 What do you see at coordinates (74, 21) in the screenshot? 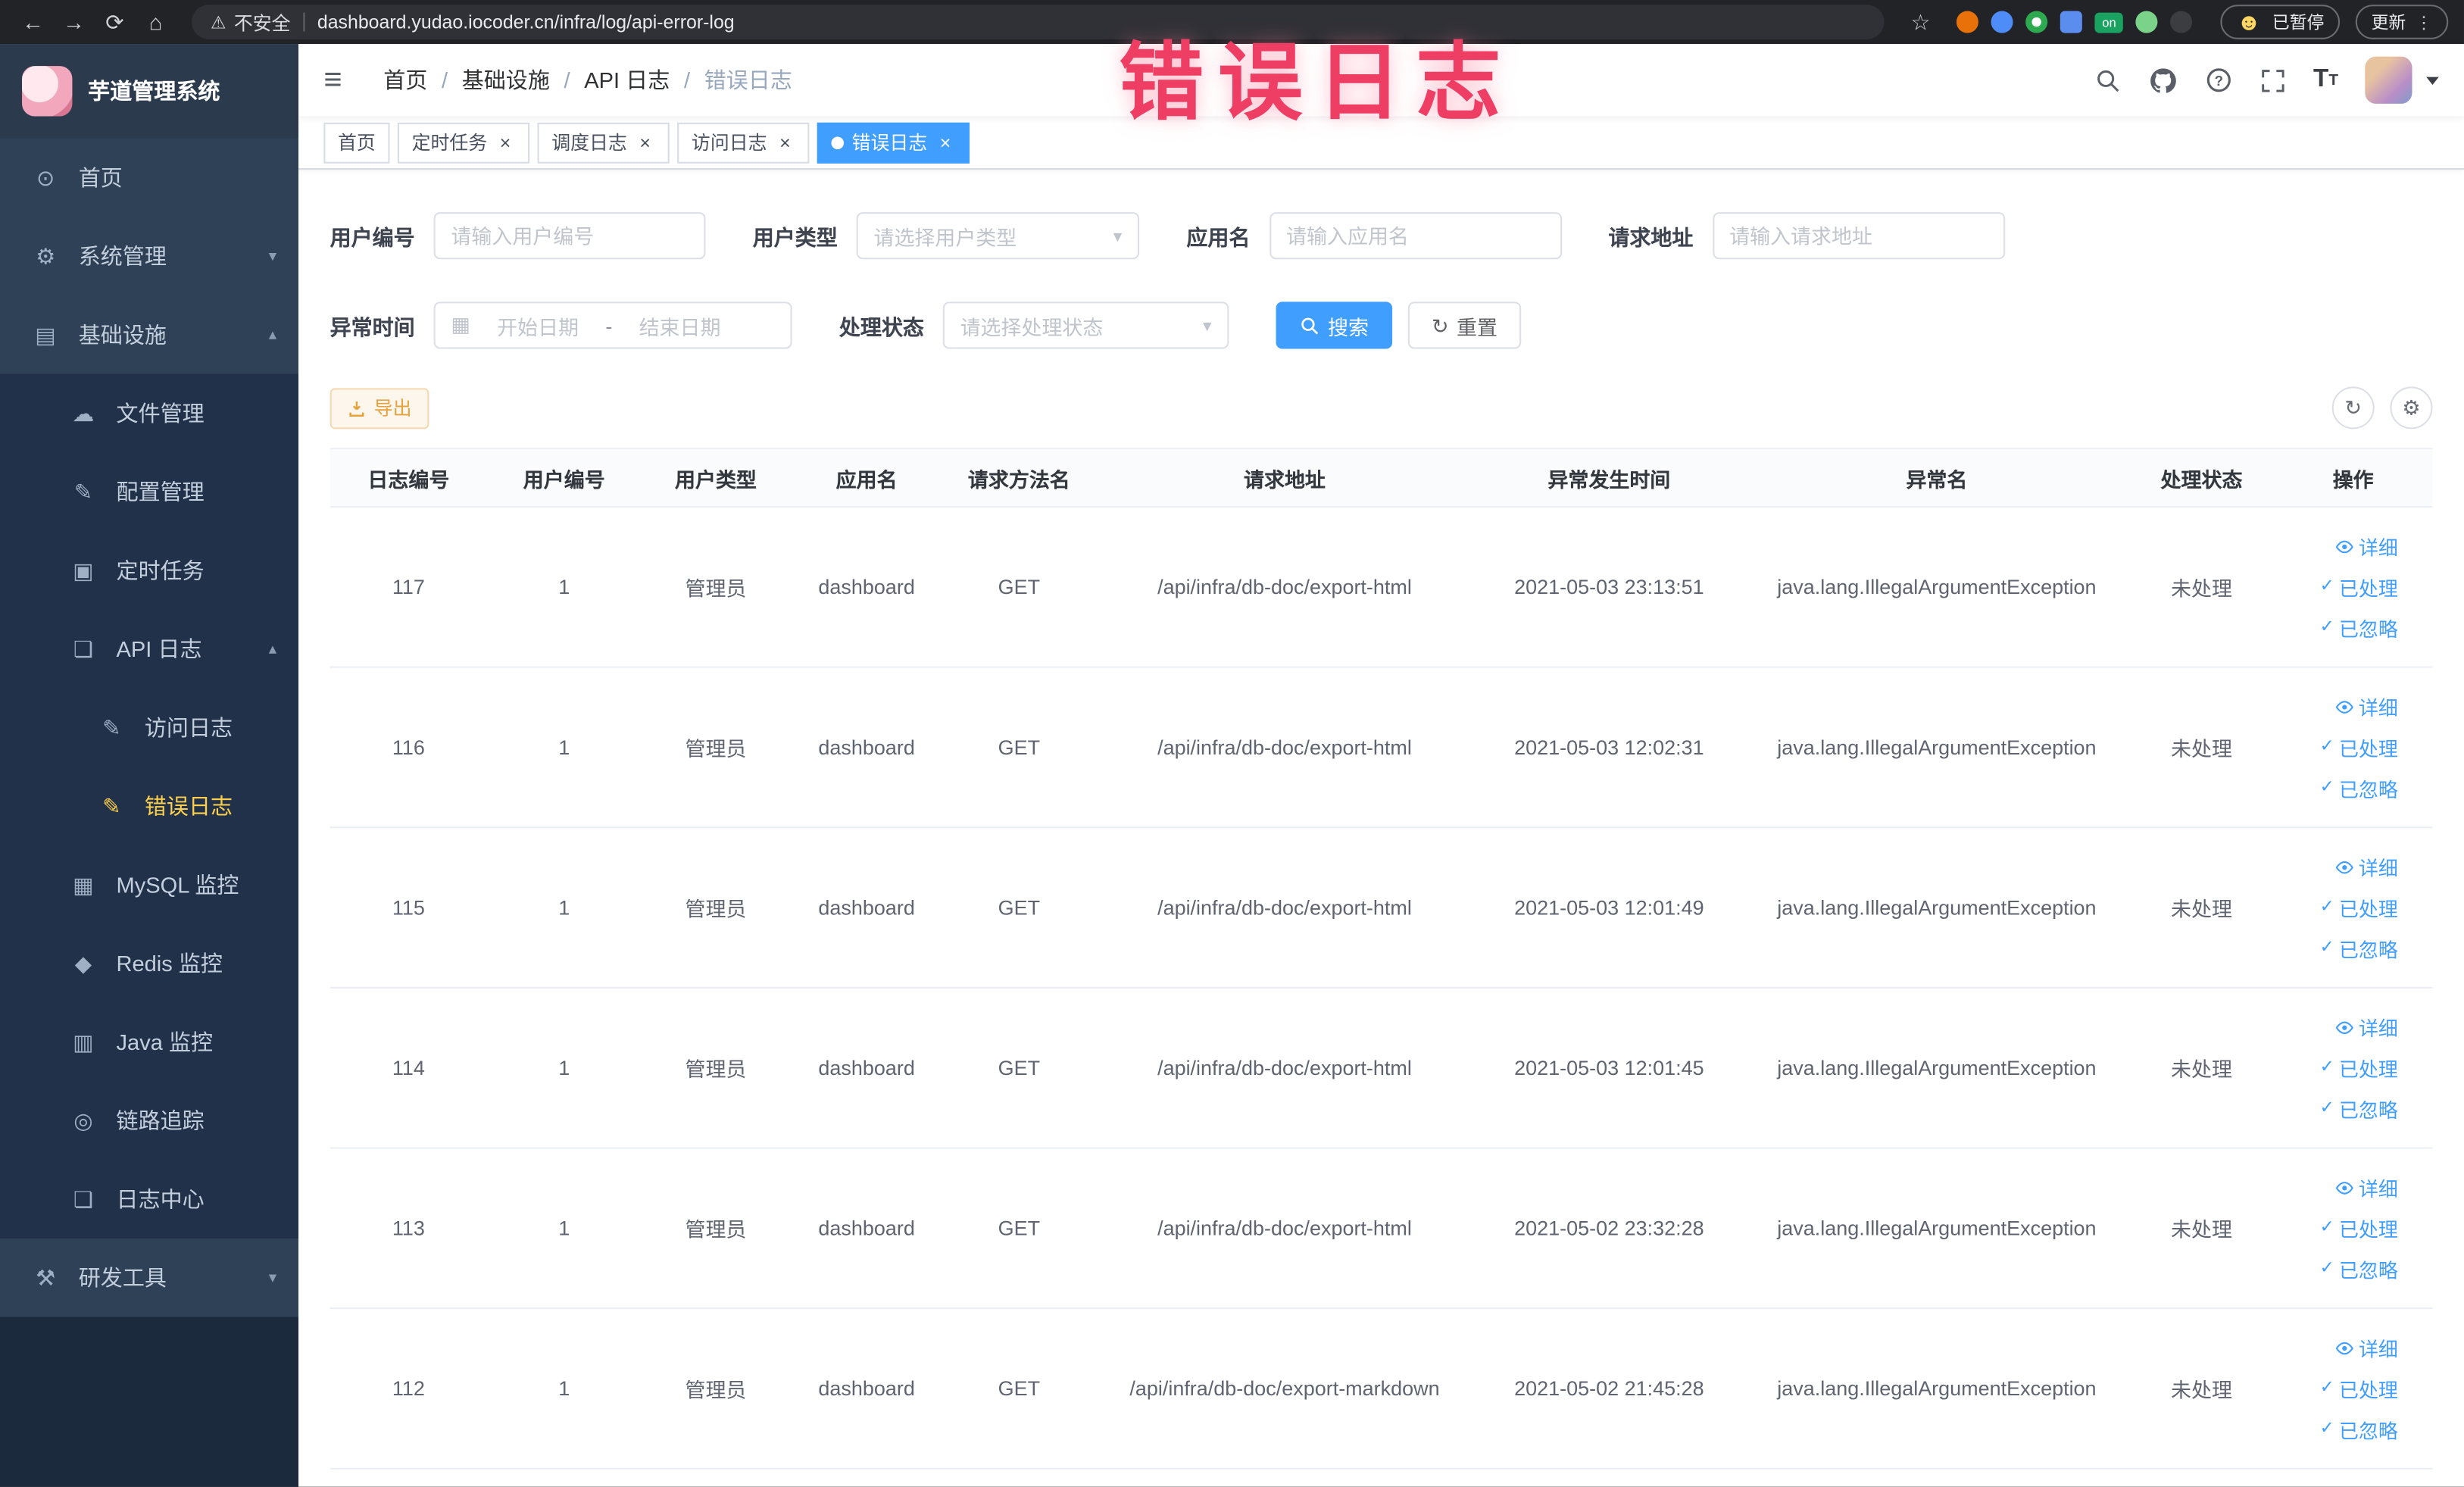
I see `forward-icon: →` at bounding box center [74, 21].